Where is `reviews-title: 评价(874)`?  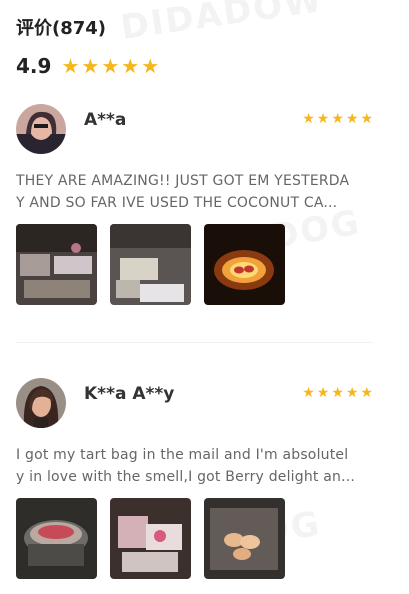 reviews-title: 评价(874) is located at coordinates (61, 28).